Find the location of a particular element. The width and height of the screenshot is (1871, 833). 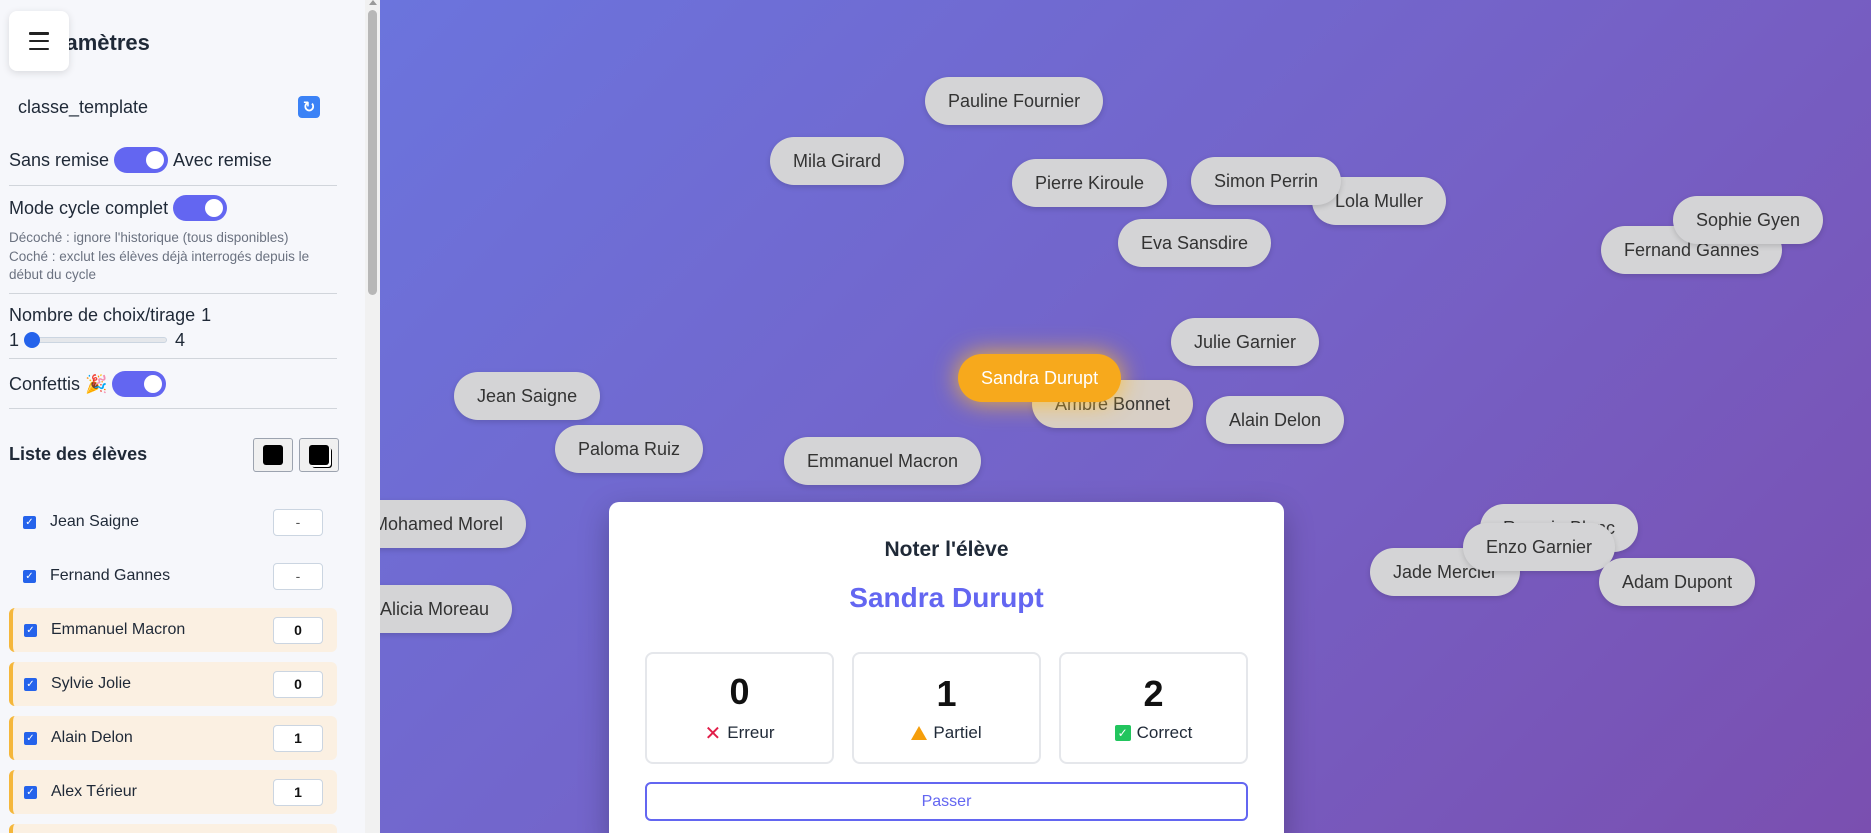

grade-options: 0 ✕ Erreur 1 Partiel 2 ✓ Correct is located at coordinates (946, 708).